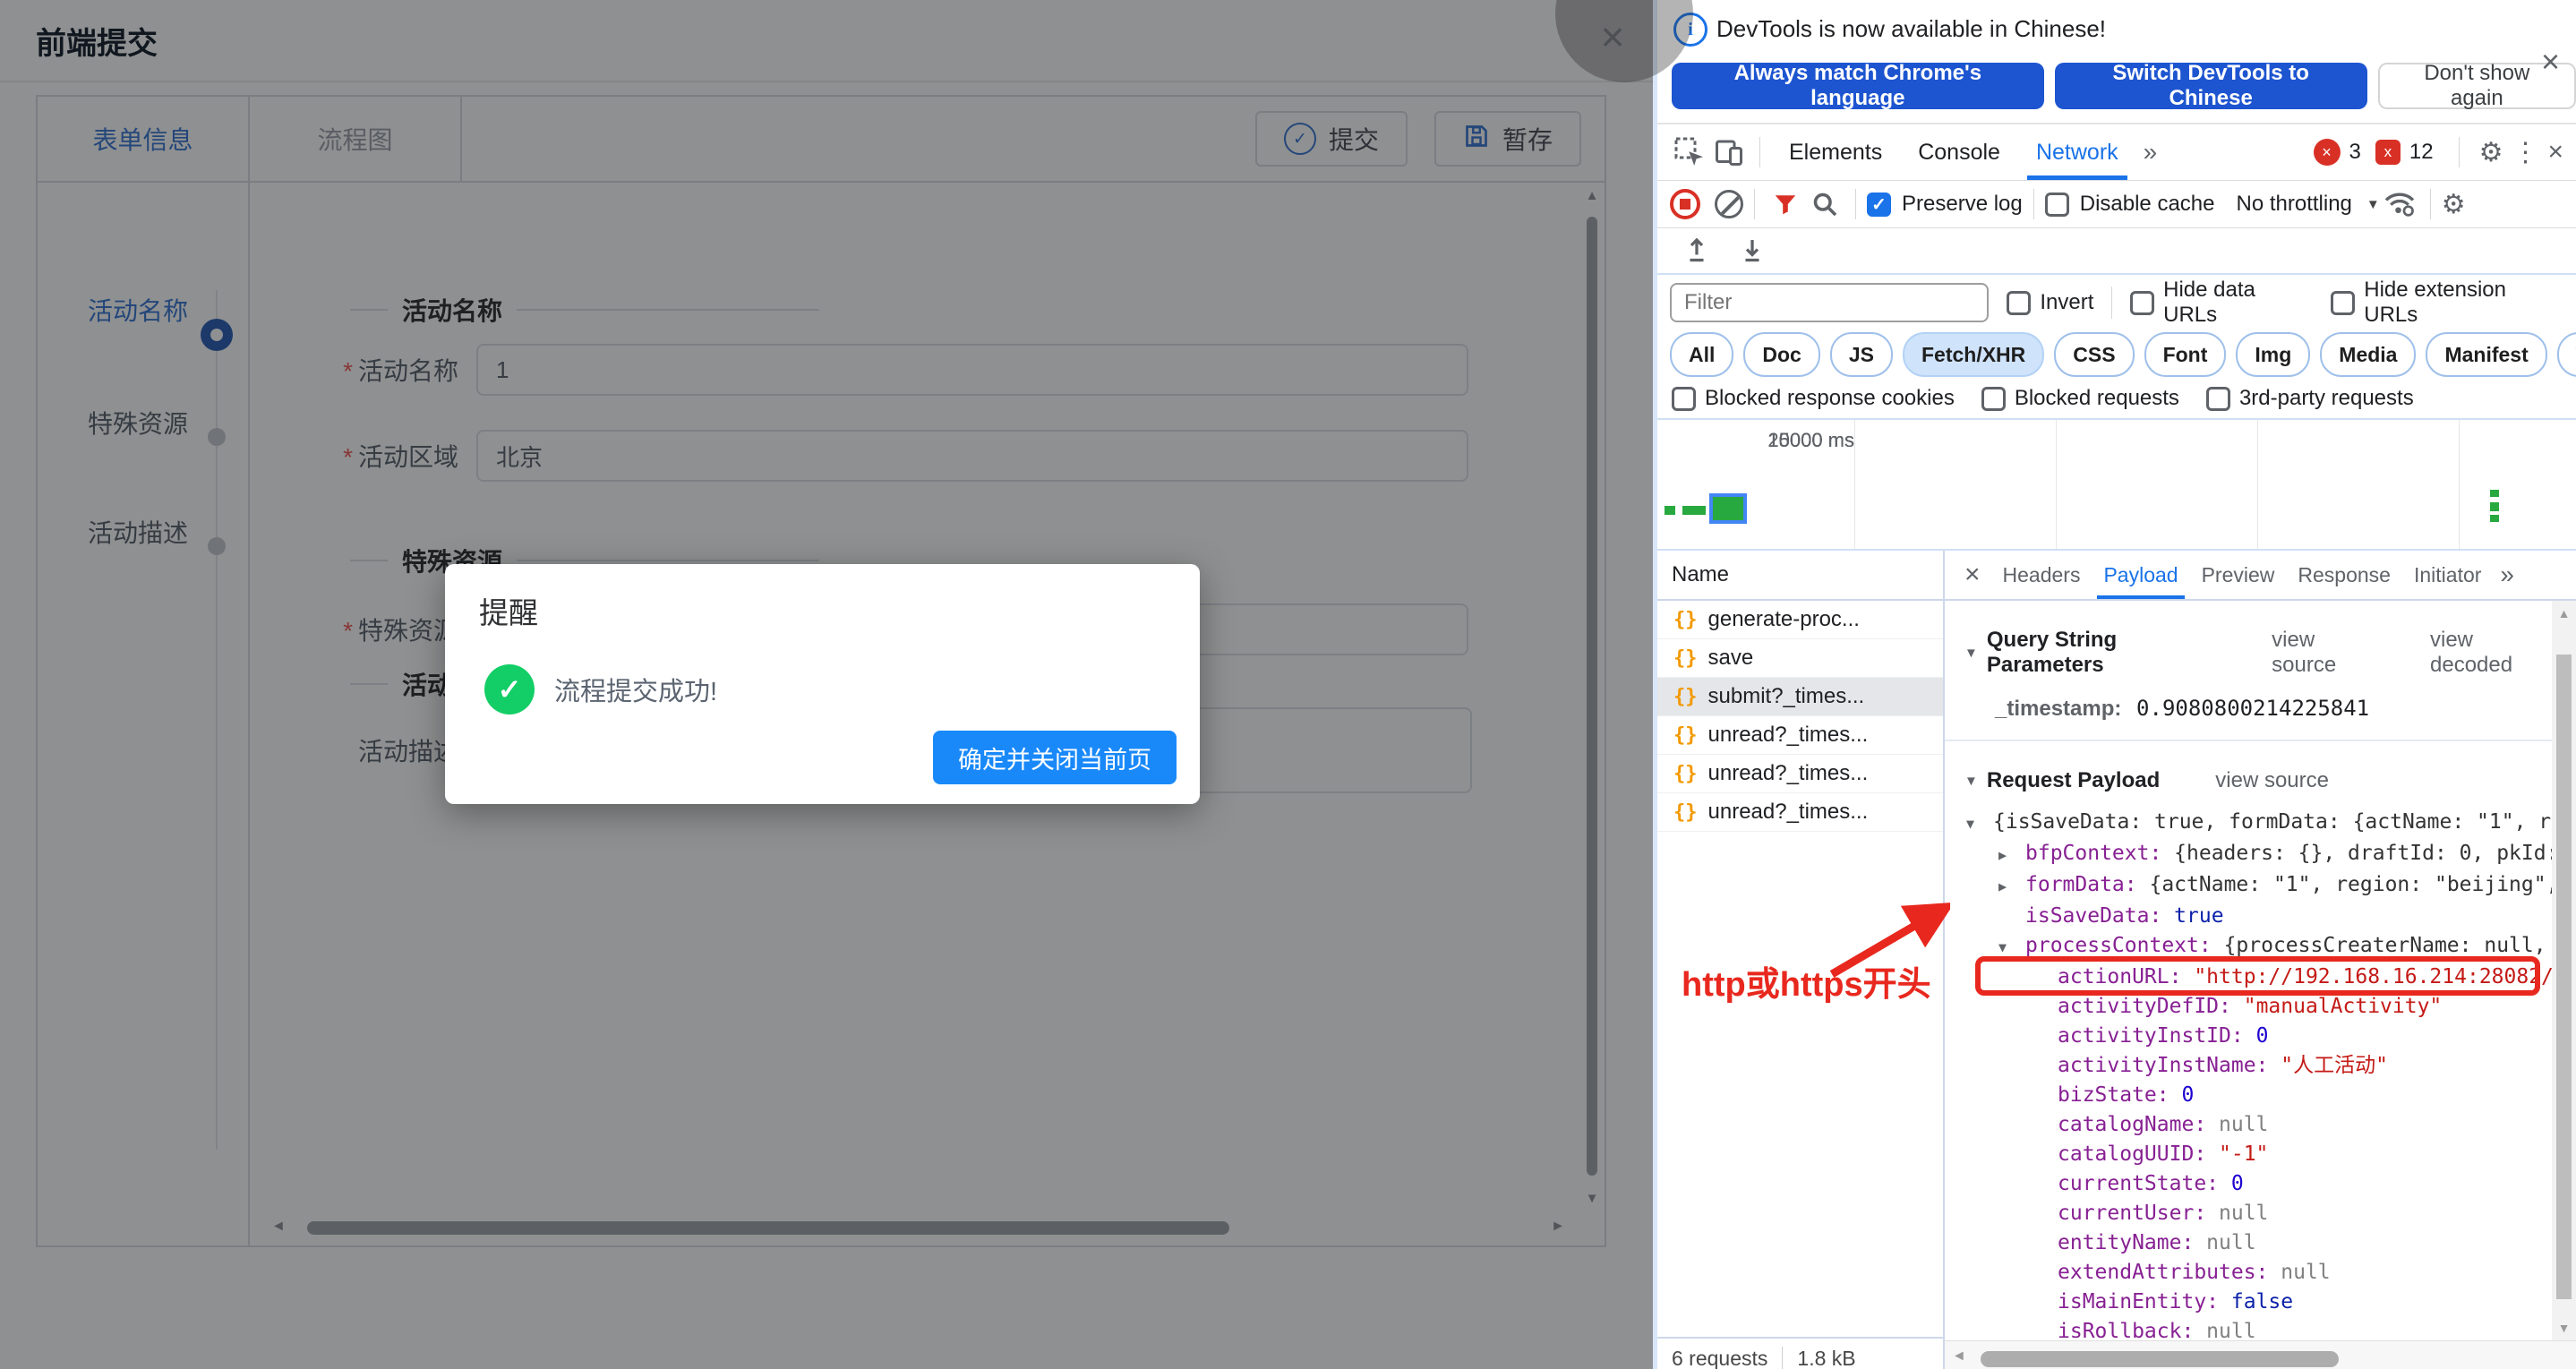  What do you see at coordinates (2566, 354) in the screenshot?
I see `type-filter-pill: WS` at bounding box center [2566, 354].